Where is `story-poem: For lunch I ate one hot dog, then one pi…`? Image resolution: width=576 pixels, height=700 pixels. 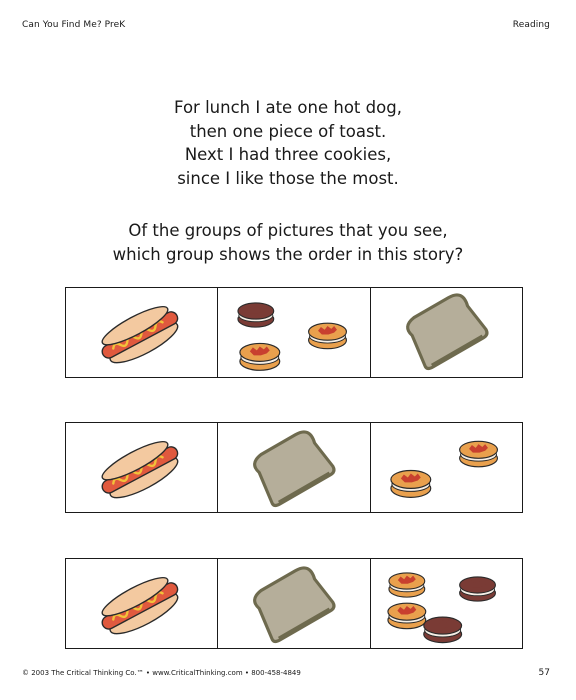 story-poem: For lunch I ate one hot dog, then one pi… is located at coordinates (288, 143).